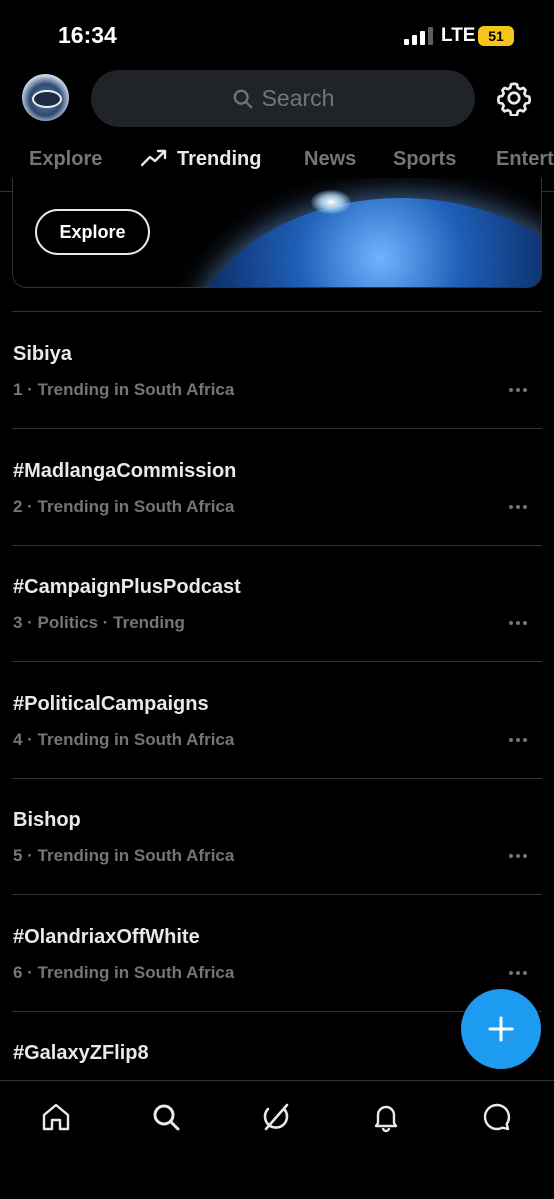  What do you see at coordinates (56, 1117) in the screenshot?
I see `home-icon` at bounding box center [56, 1117].